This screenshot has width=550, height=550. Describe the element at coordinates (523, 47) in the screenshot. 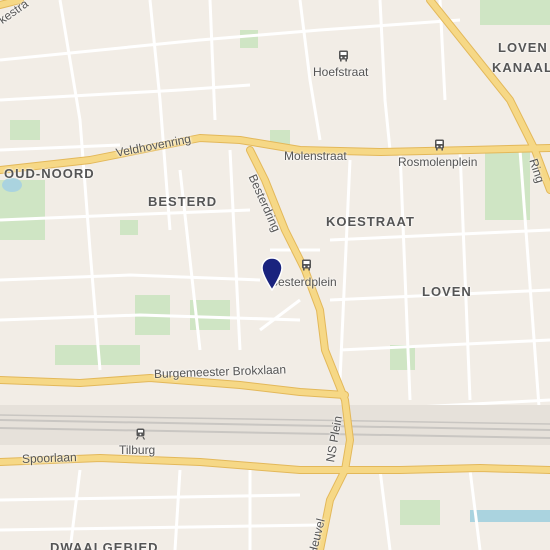

I see `district-label-loven-kanaal-line1: LOVEN` at that location.